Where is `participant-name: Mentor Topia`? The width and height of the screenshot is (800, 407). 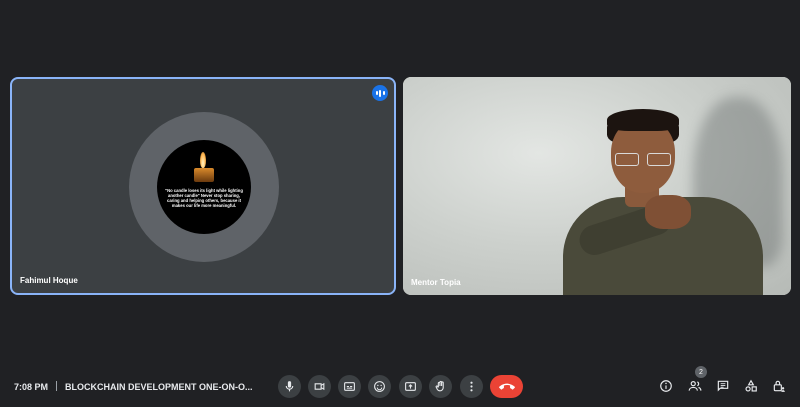 participant-name: Mentor Topia is located at coordinates (436, 282).